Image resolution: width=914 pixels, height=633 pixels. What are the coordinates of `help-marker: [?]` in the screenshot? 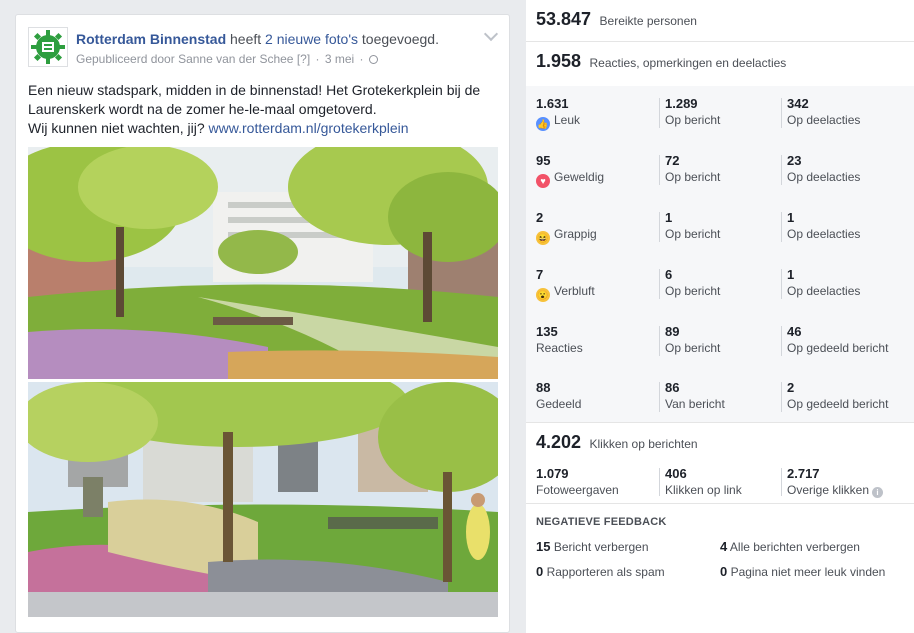 It's located at (303, 59).